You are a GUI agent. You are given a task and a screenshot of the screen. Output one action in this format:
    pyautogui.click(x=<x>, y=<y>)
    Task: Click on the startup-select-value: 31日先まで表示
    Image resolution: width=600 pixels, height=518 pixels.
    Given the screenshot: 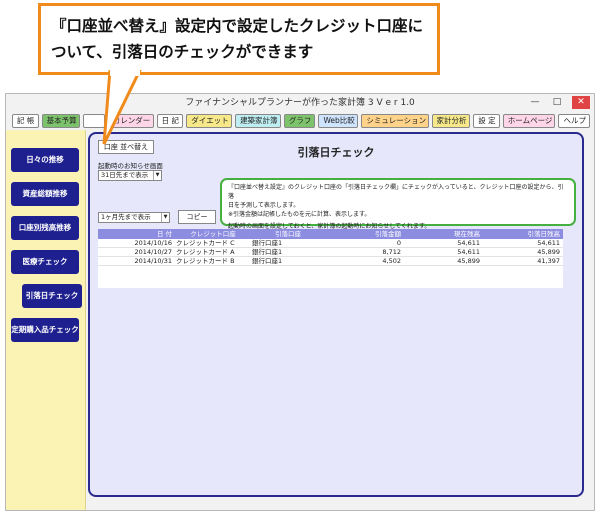 What is the action you would take?
    pyautogui.click(x=125, y=175)
    